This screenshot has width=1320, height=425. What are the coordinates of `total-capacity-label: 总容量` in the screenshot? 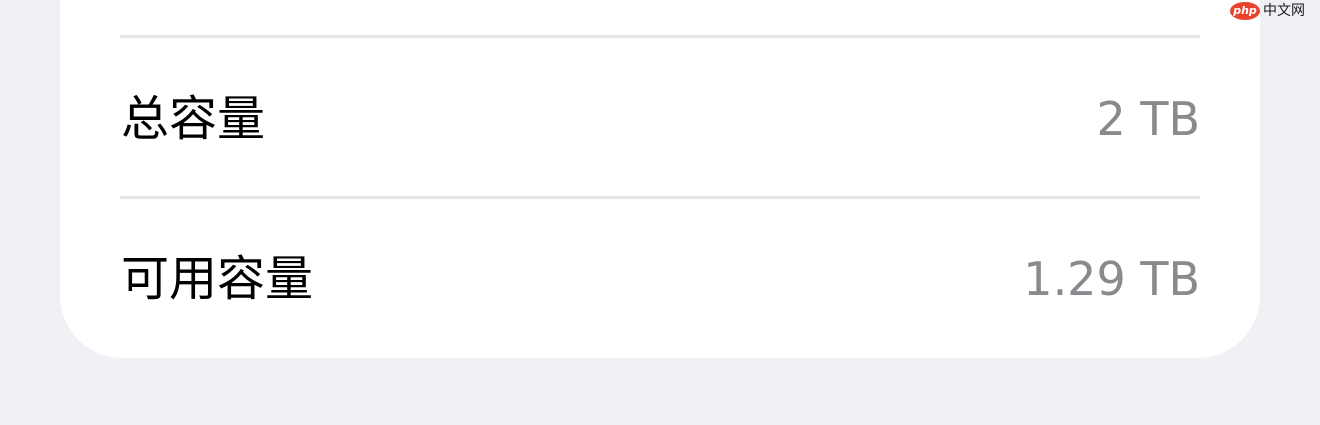 It's located at (193, 119).